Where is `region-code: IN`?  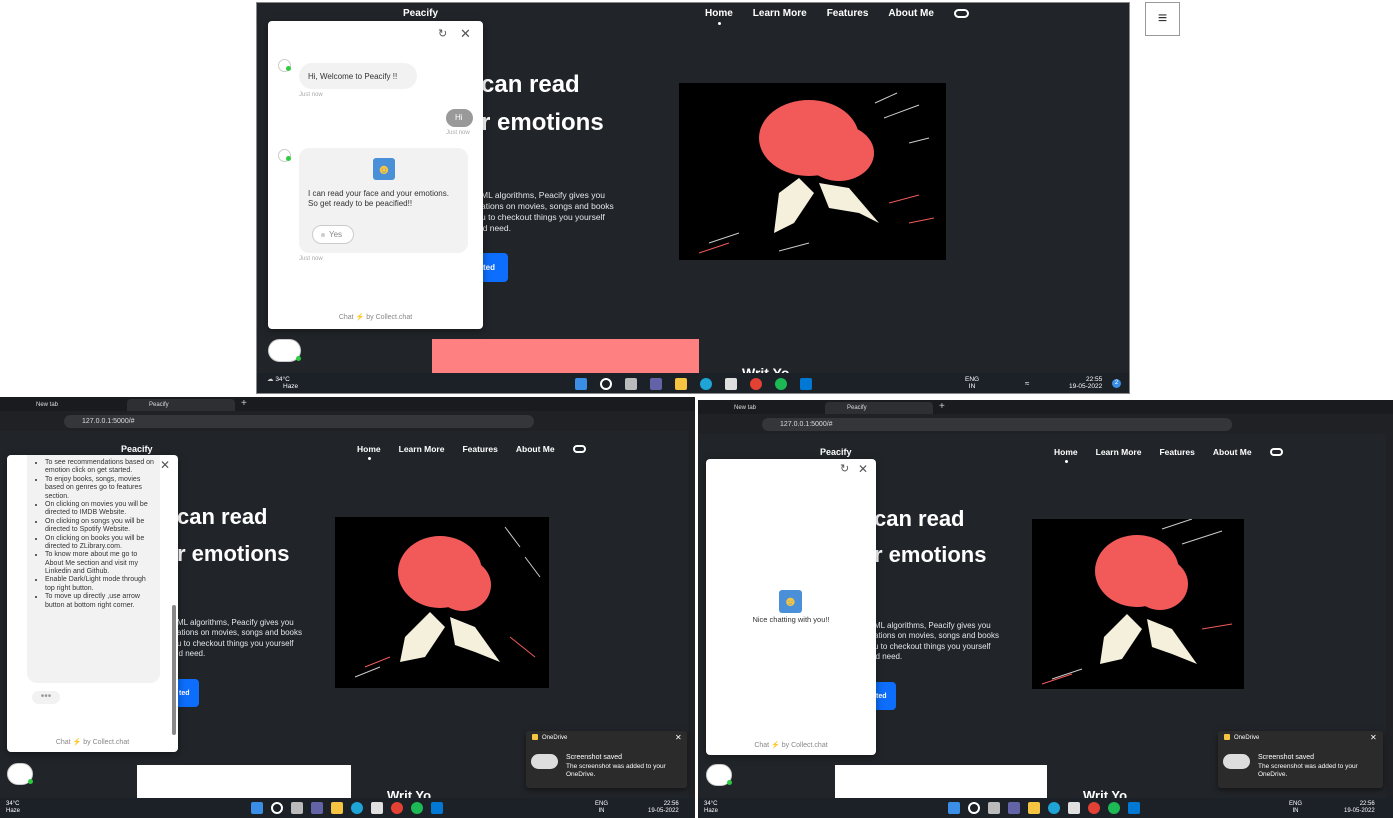 region-code: IN is located at coordinates (601, 810).